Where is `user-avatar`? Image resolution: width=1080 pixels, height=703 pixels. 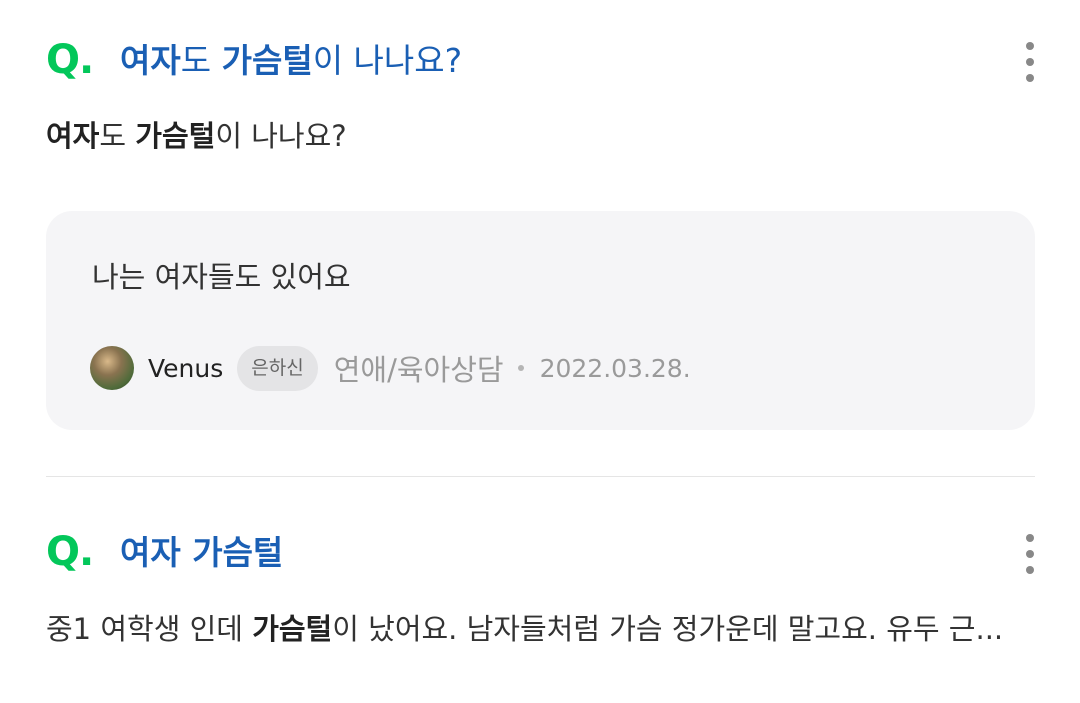
user-avatar is located at coordinates (112, 368).